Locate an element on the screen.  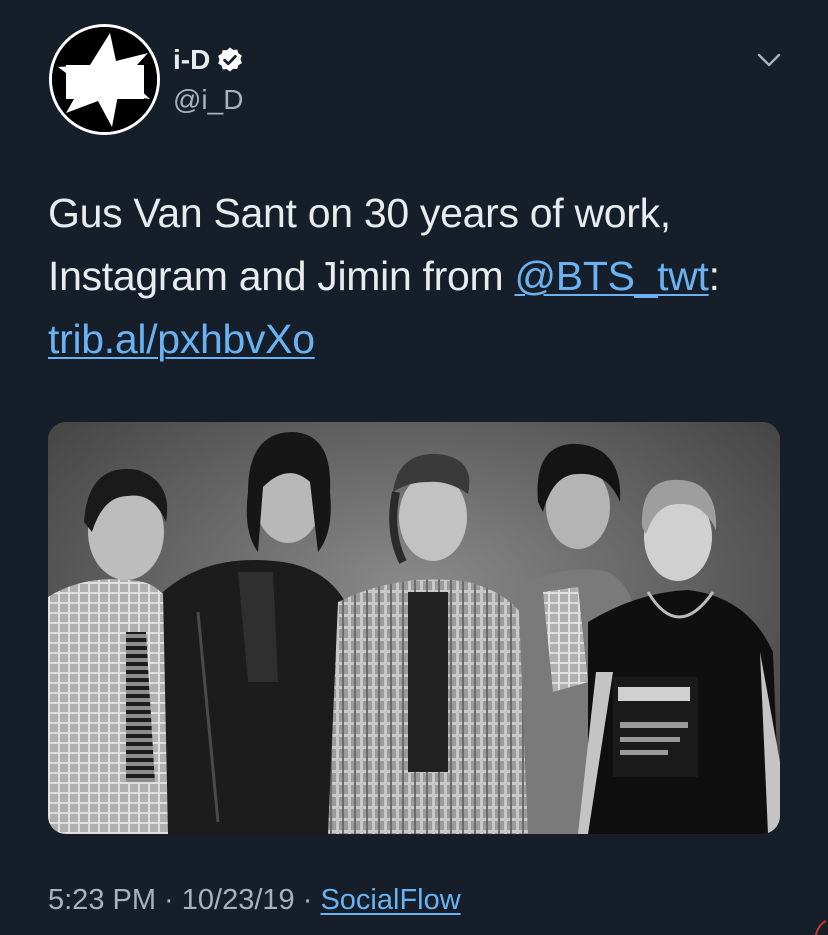
mention-link: @BTS_twt is located at coordinates (611, 276).